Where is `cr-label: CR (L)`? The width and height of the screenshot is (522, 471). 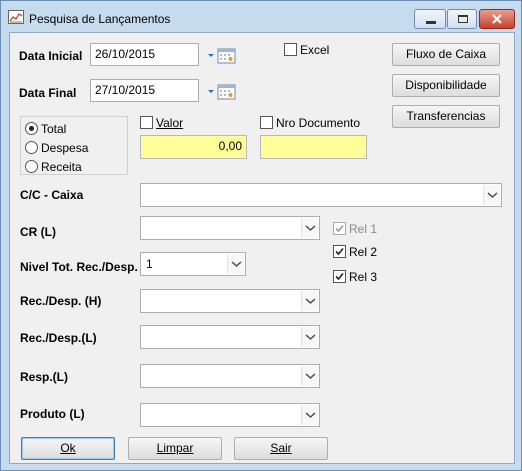
cr-label: CR (L) is located at coordinates (38, 232).